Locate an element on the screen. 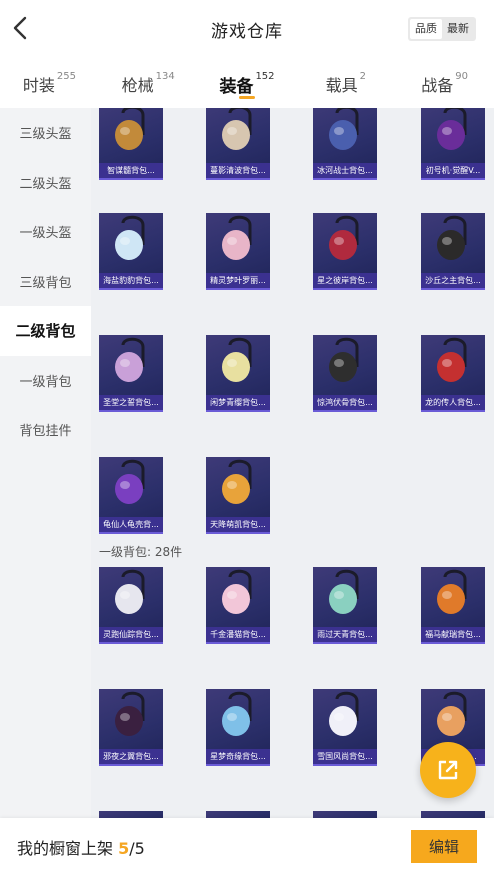  page-title: 游戏仓库 is located at coordinates (247, 31).